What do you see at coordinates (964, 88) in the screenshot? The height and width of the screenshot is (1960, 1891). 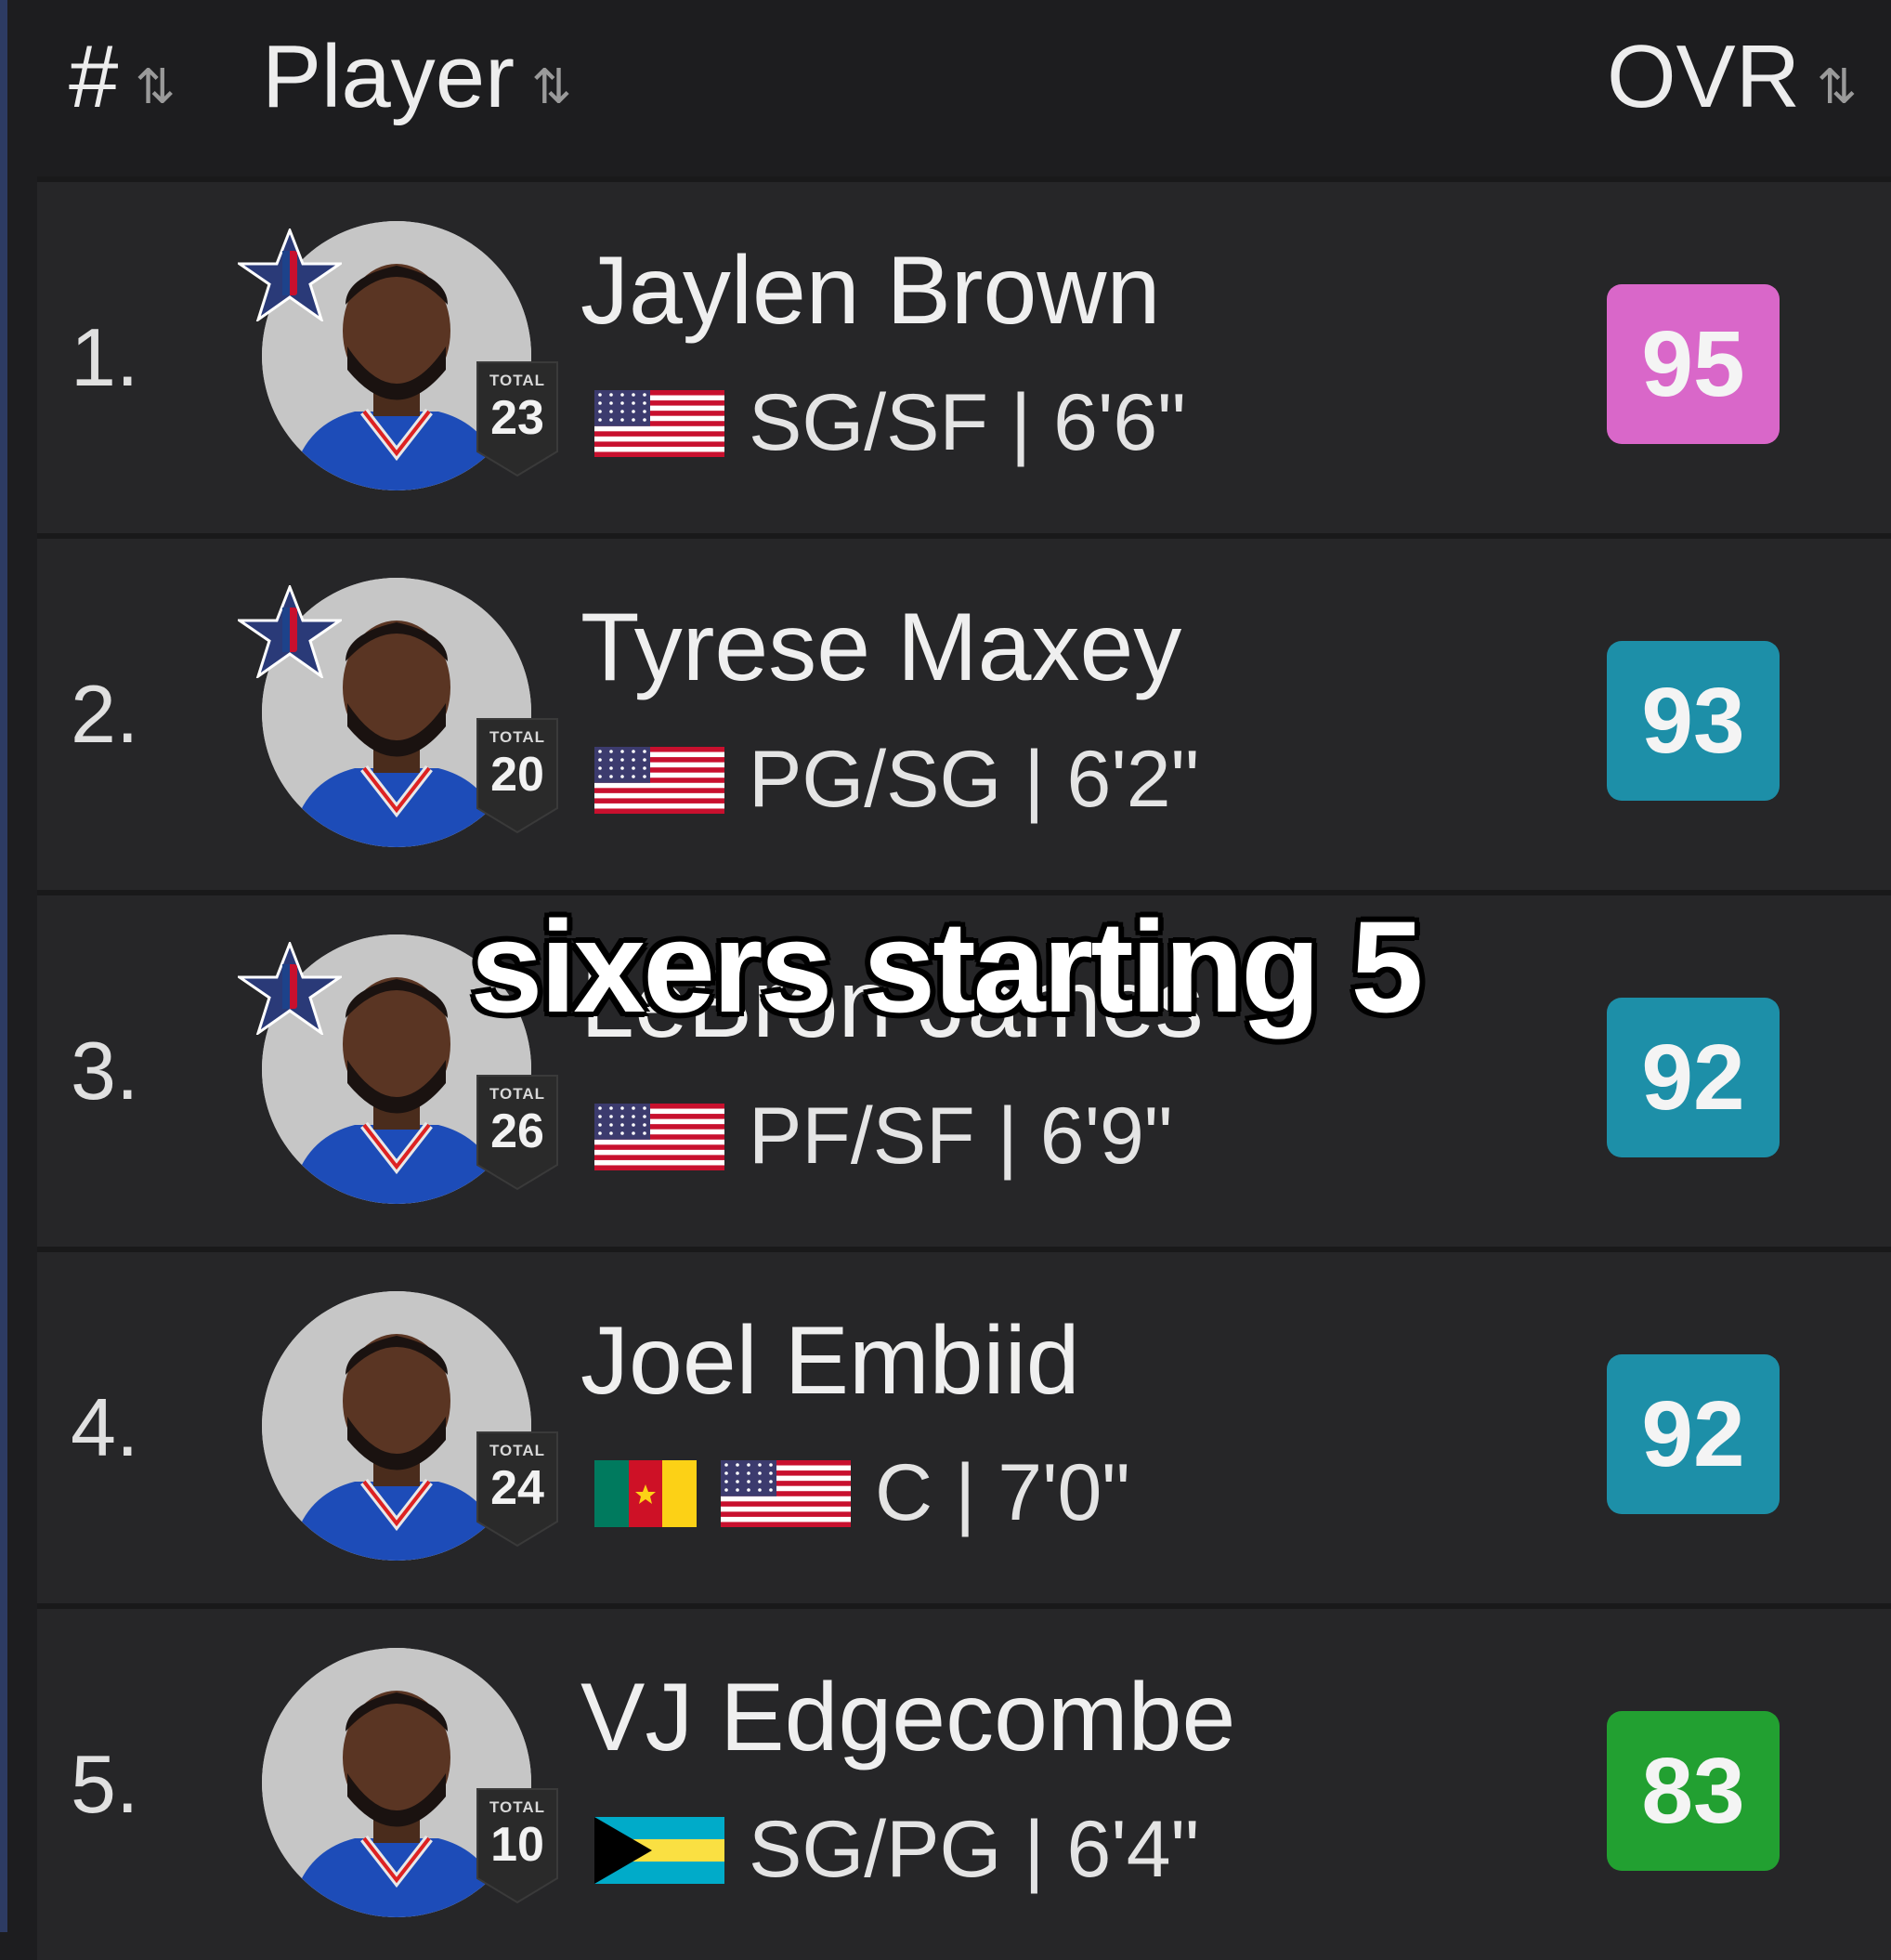 I see `table-header: # ⇅ Player ⇅ OVR ⇅` at bounding box center [964, 88].